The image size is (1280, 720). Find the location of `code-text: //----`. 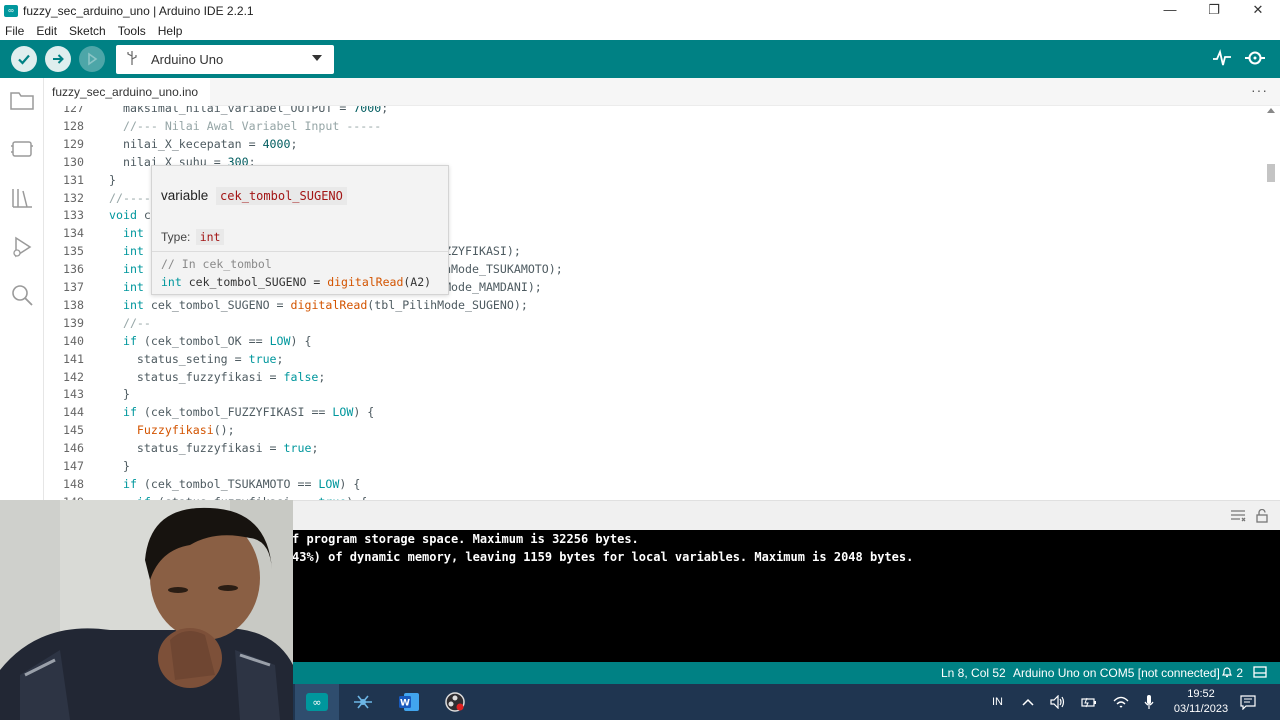

code-text: //---- is located at coordinates (130, 198).